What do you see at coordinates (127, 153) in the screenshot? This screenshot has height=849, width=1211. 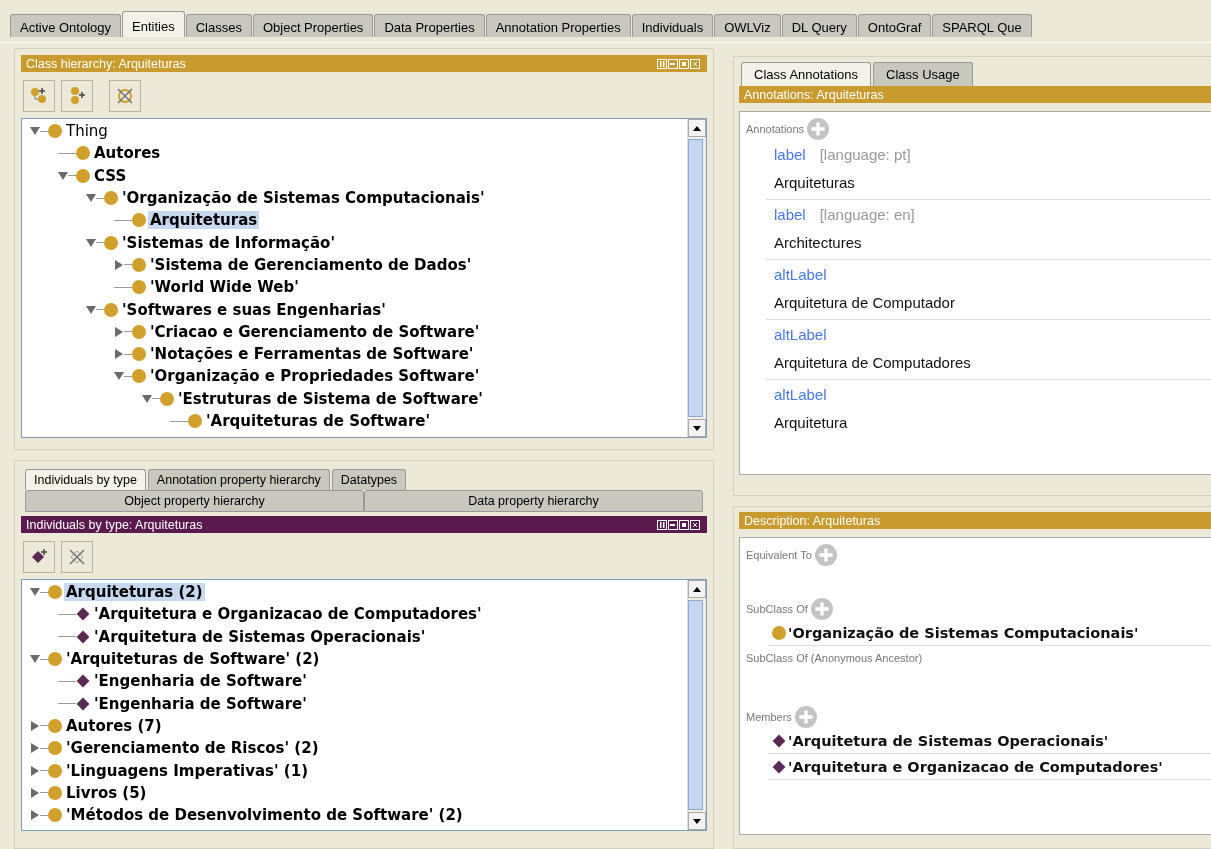 I see `tree-node: Autores` at bounding box center [127, 153].